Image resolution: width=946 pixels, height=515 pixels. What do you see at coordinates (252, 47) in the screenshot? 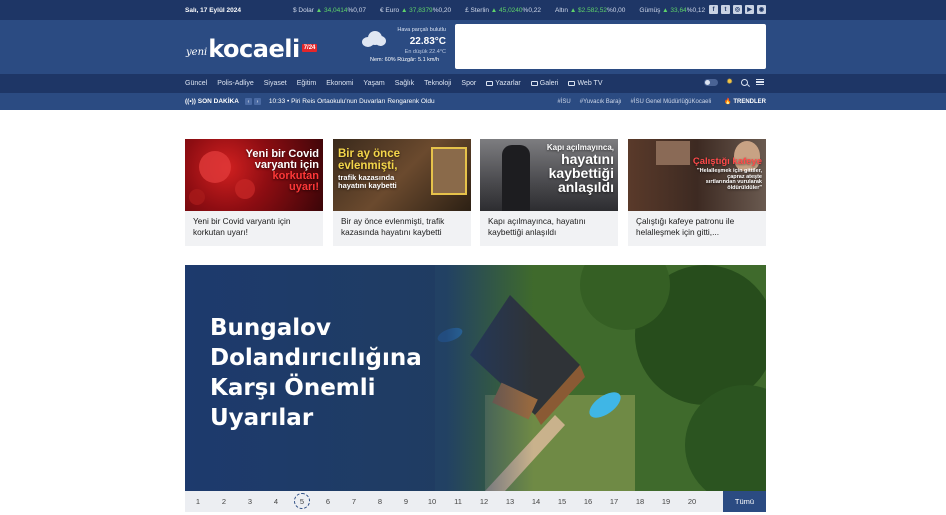
I see `site-logo: yeni kocaeli 7/24` at bounding box center [252, 47].